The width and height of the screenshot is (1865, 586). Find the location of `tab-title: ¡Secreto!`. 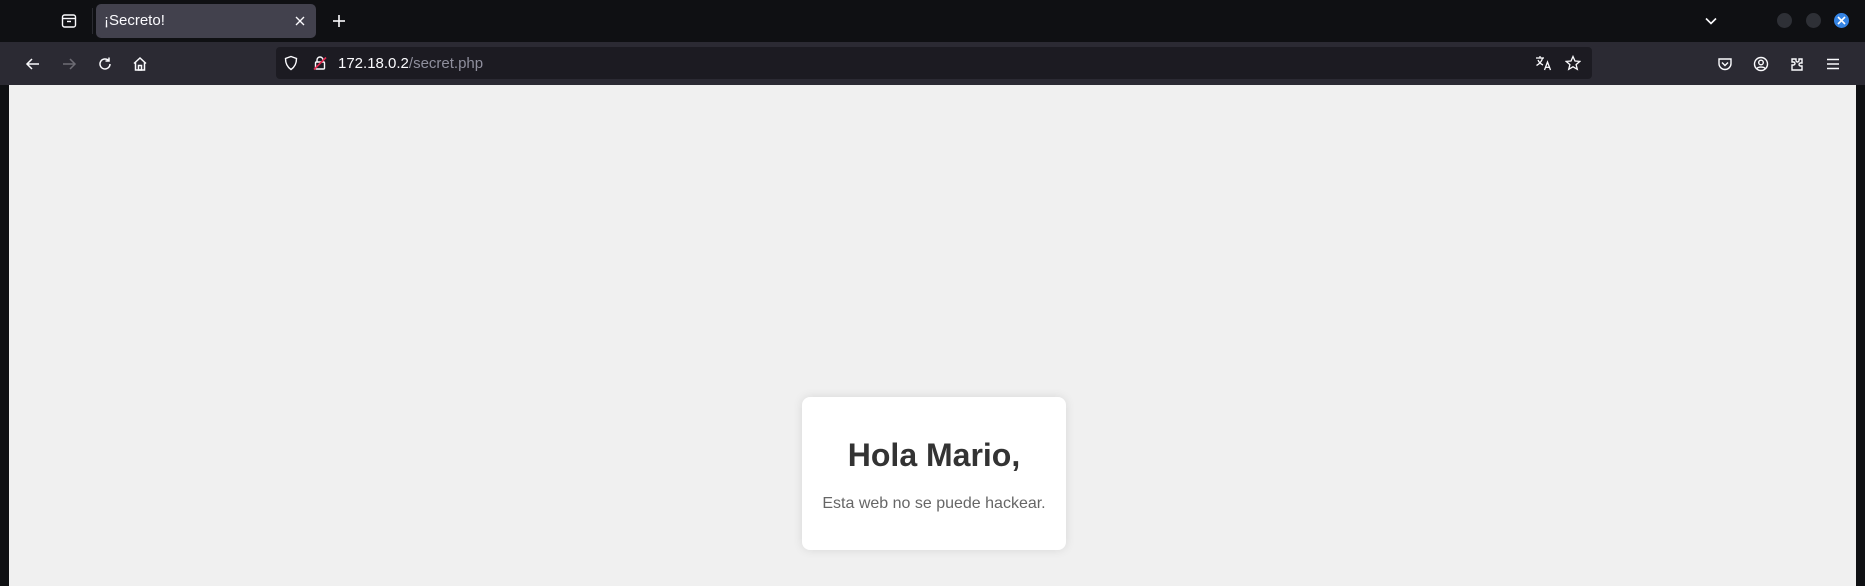

tab-title: ¡Secreto! is located at coordinates (134, 20).